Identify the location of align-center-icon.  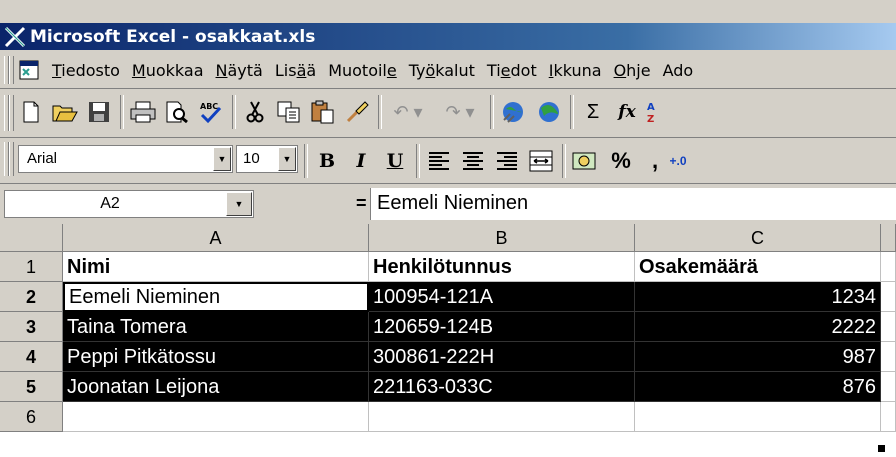
(473, 161).